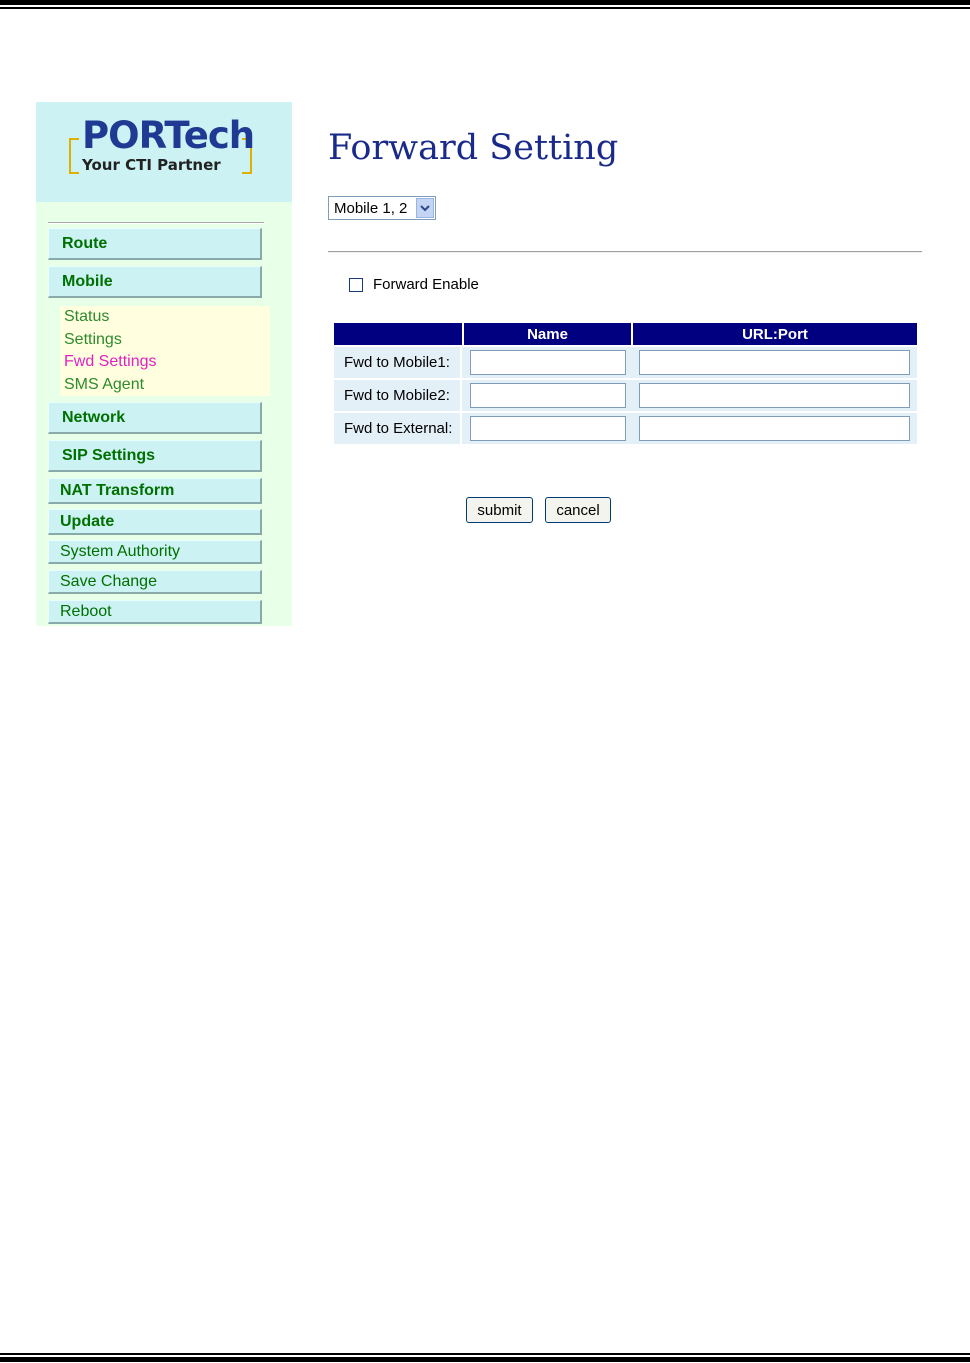  Describe the element at coordinates (155, 418) in the screenshot. I see `sidebar-item-network: Network` at that location.